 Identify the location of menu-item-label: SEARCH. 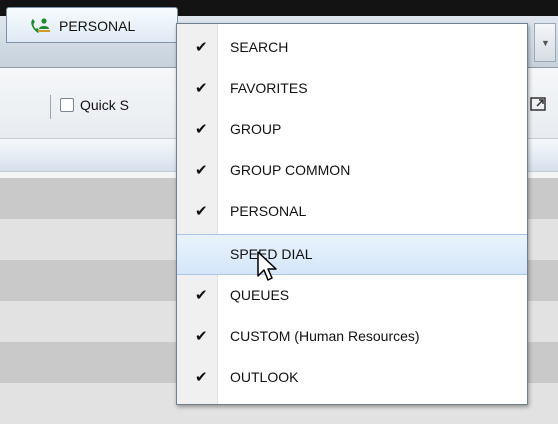
(259, 47).